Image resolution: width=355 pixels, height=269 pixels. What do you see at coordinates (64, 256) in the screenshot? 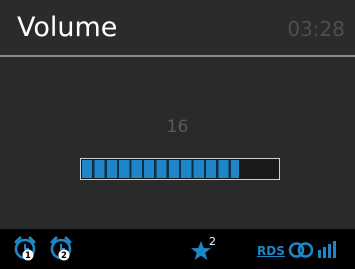
I see `alarm-2-number: 2` at bounding box center [64, 256].